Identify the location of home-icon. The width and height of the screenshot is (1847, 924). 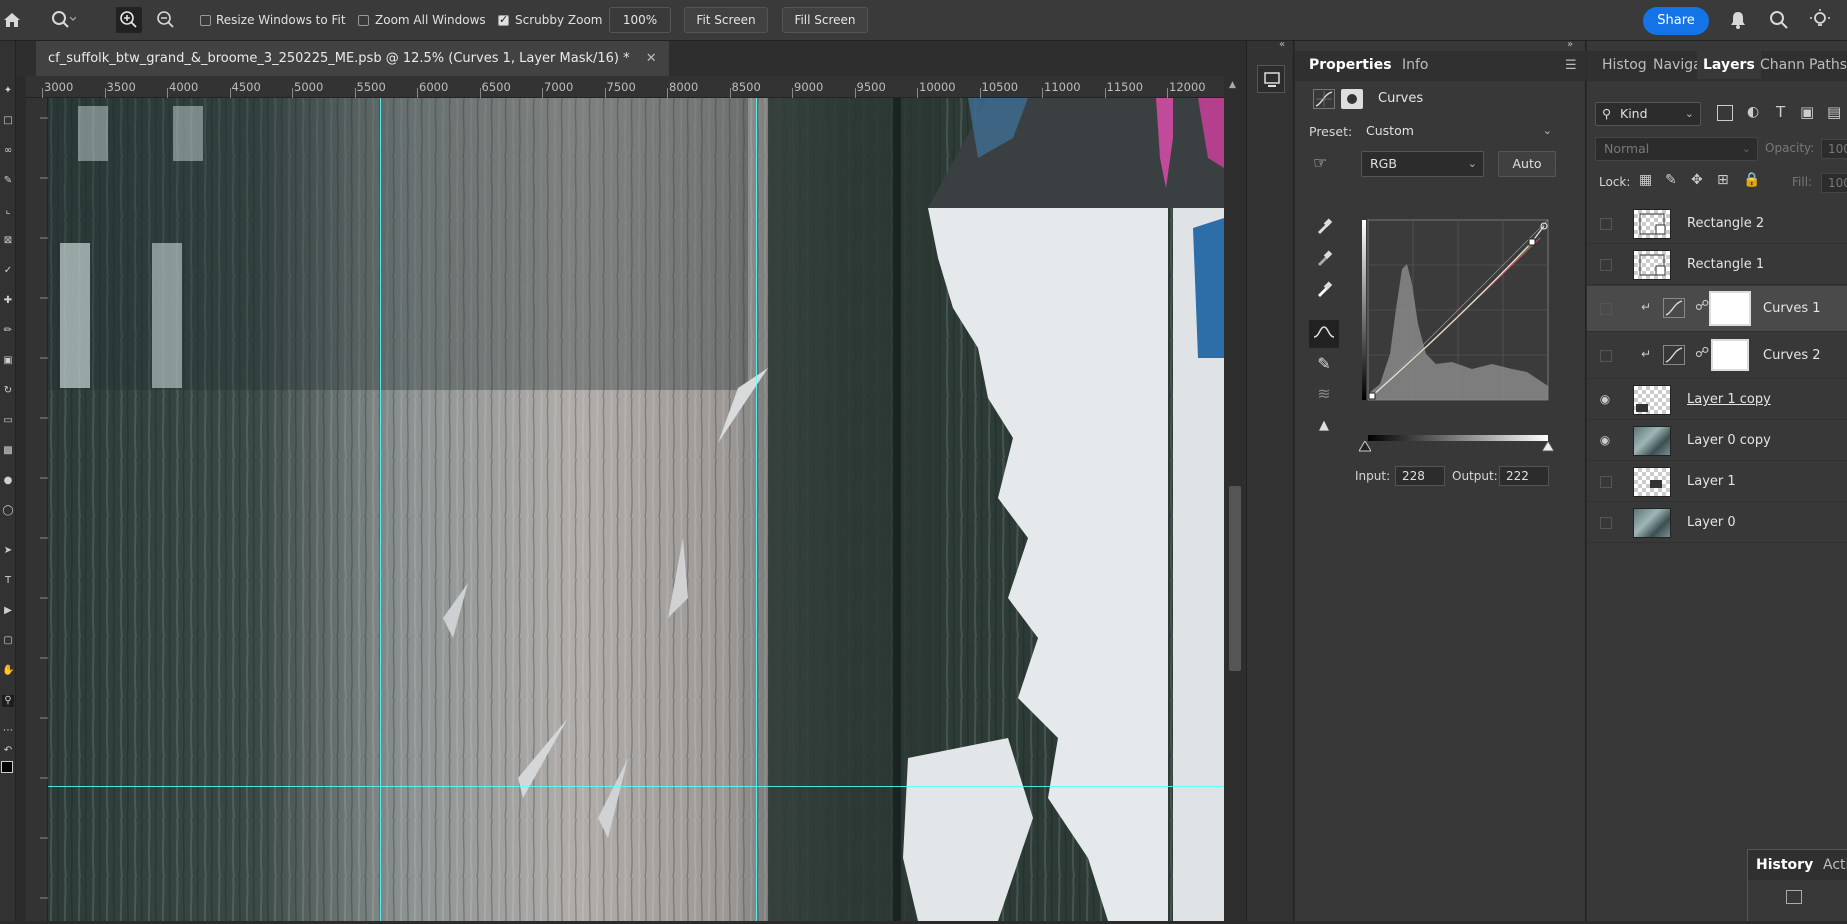
(12, 20).